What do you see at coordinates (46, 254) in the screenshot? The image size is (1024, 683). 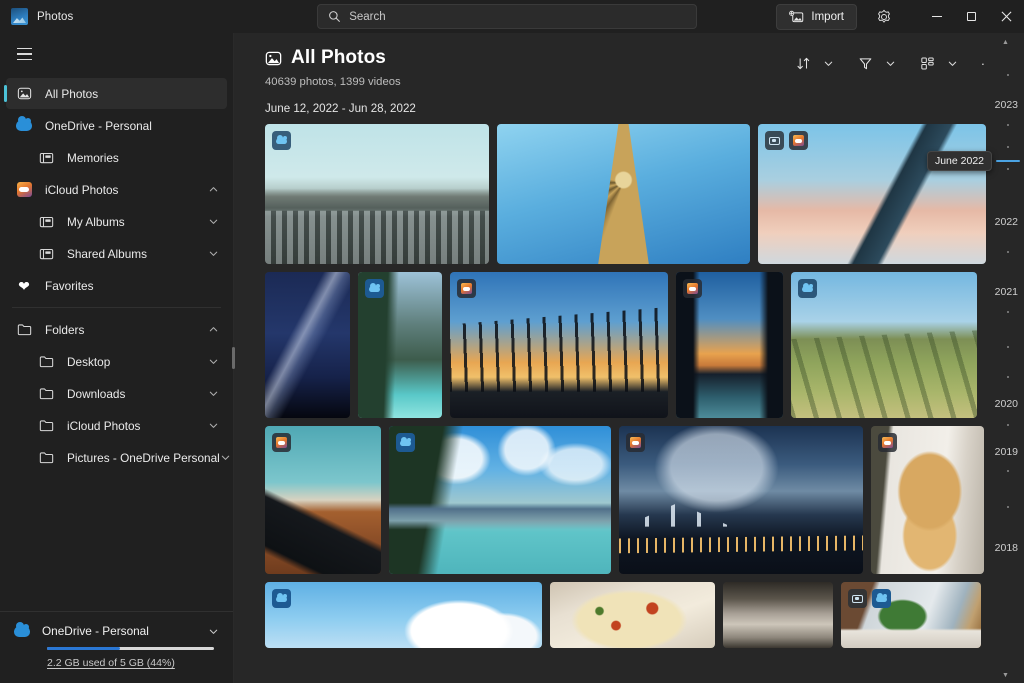 I see `album-icon` at bounding box center [46, 254].